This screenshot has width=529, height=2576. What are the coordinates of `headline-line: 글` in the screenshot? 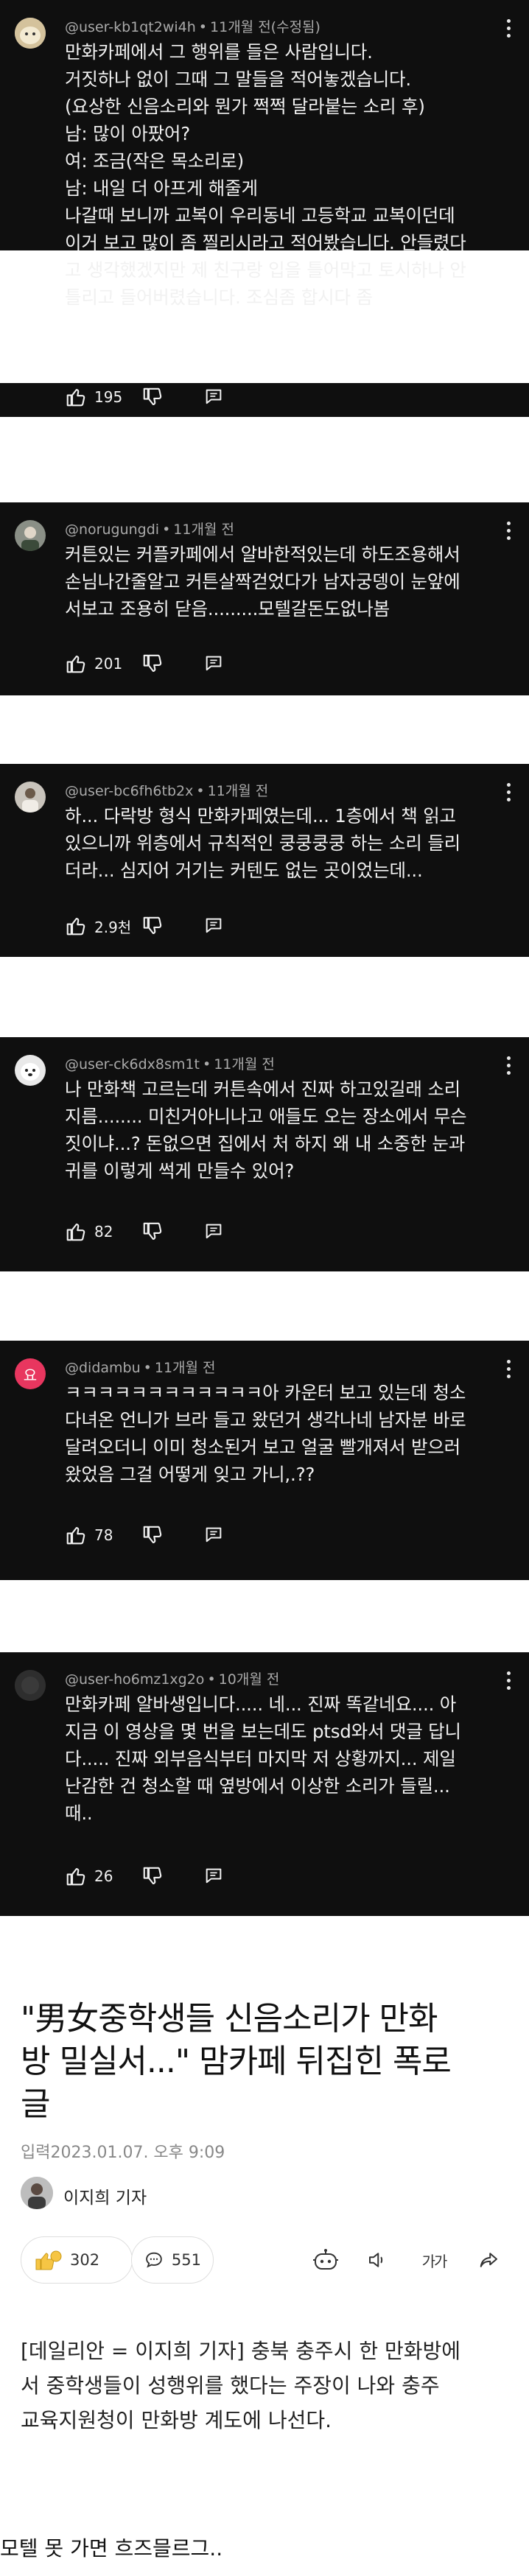 It's located at (35, 2104).